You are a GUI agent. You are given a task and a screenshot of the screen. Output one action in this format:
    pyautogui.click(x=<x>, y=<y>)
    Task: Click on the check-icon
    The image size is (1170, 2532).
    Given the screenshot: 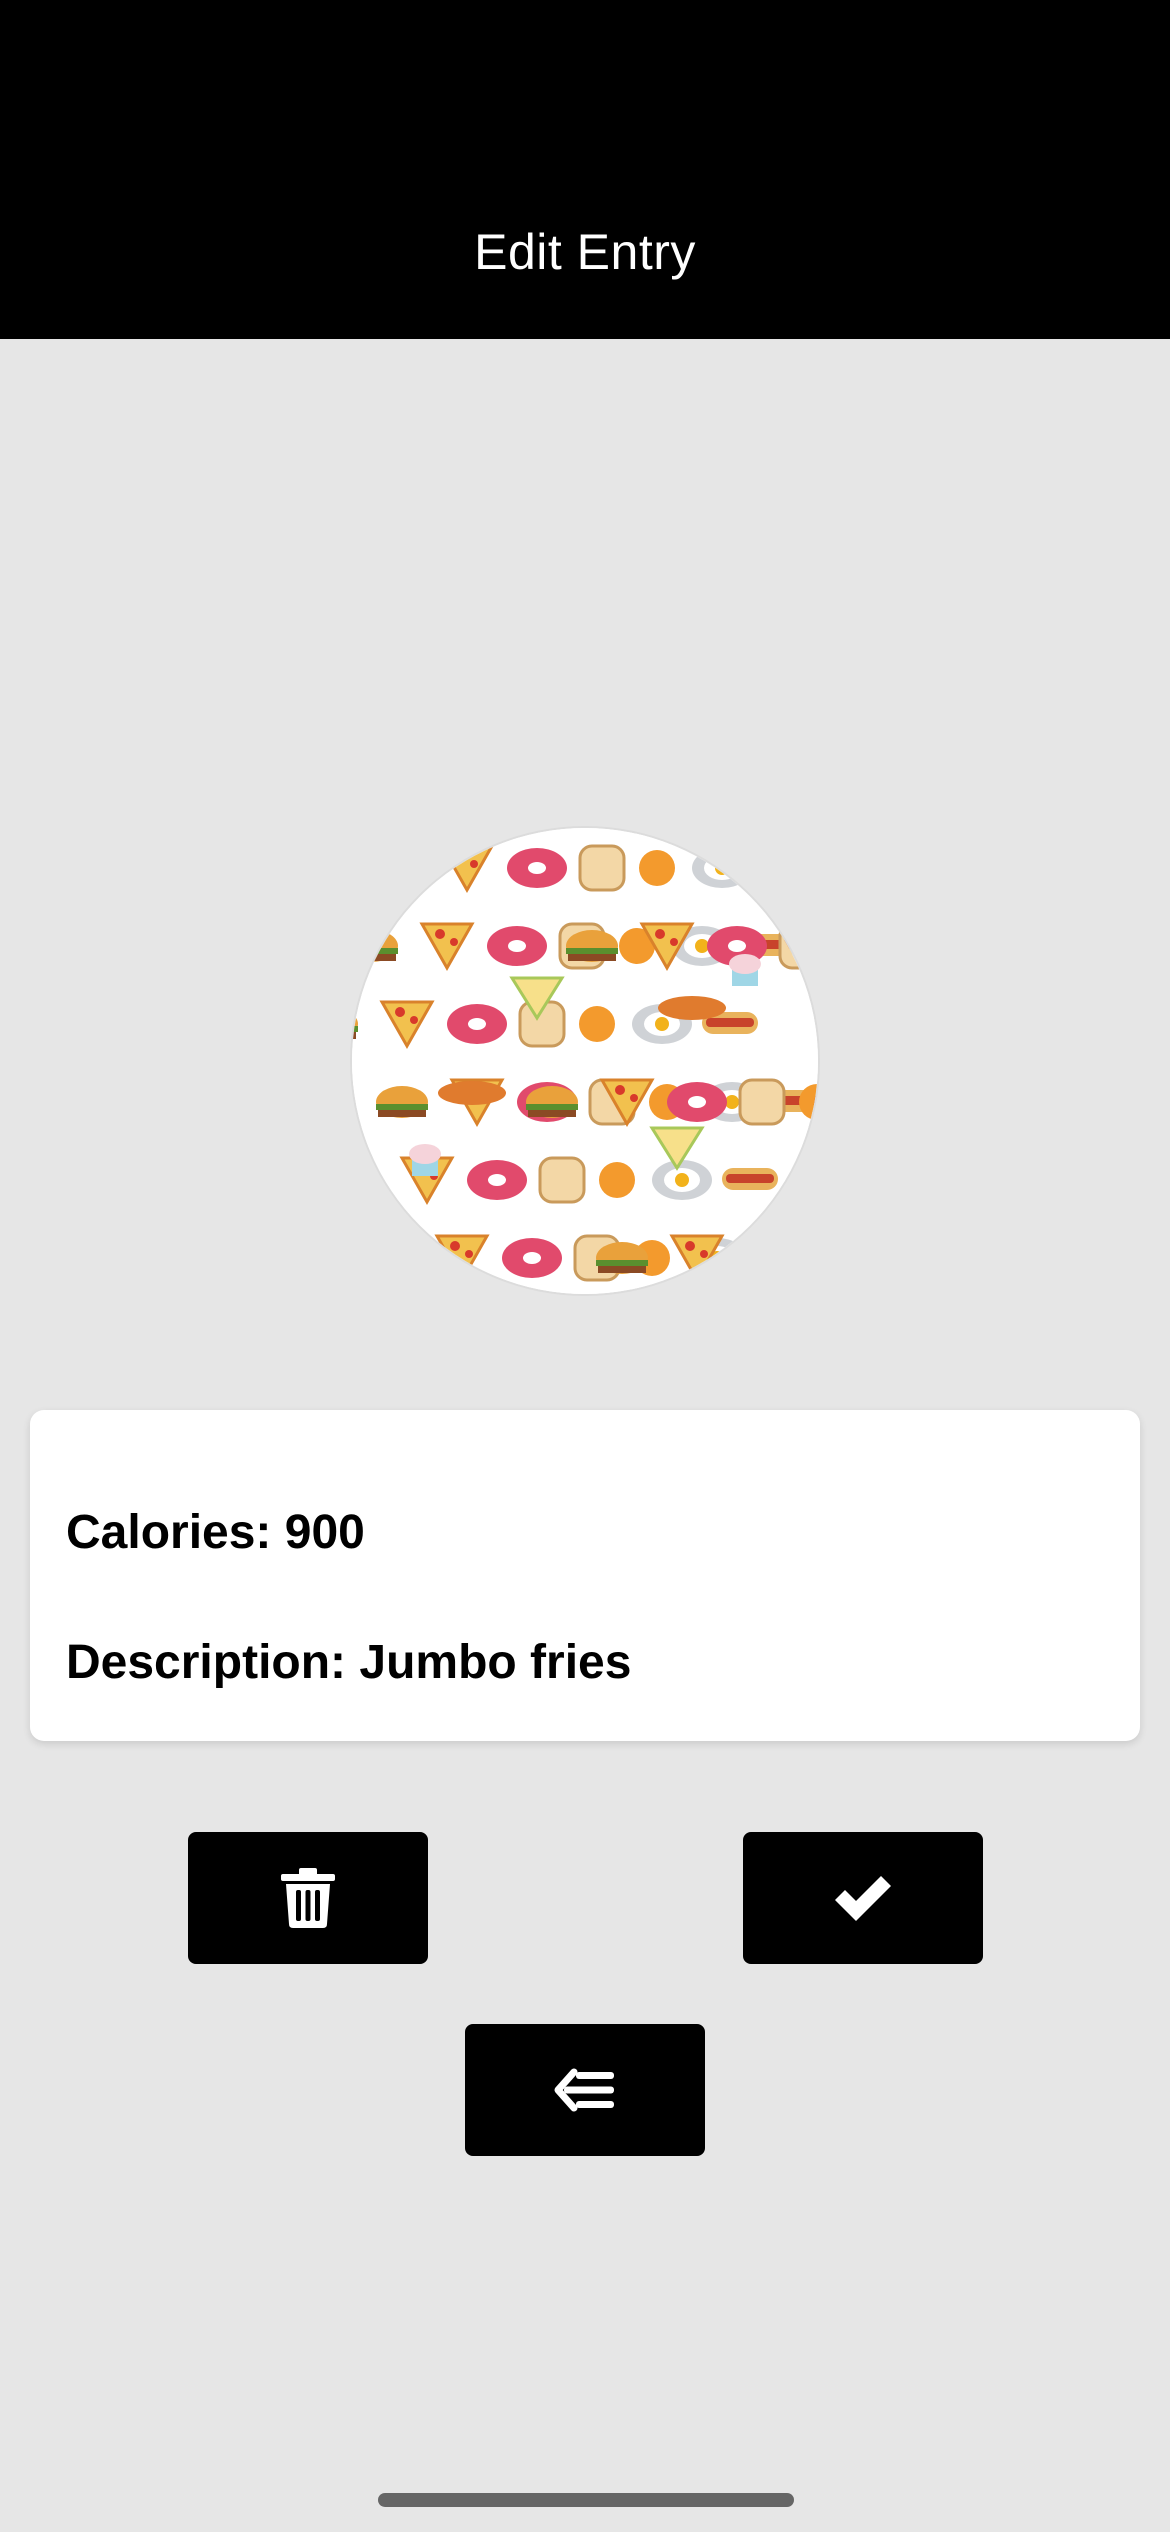 What is the action you would take?
    pyautogui.click(x=863, y=1898)
    